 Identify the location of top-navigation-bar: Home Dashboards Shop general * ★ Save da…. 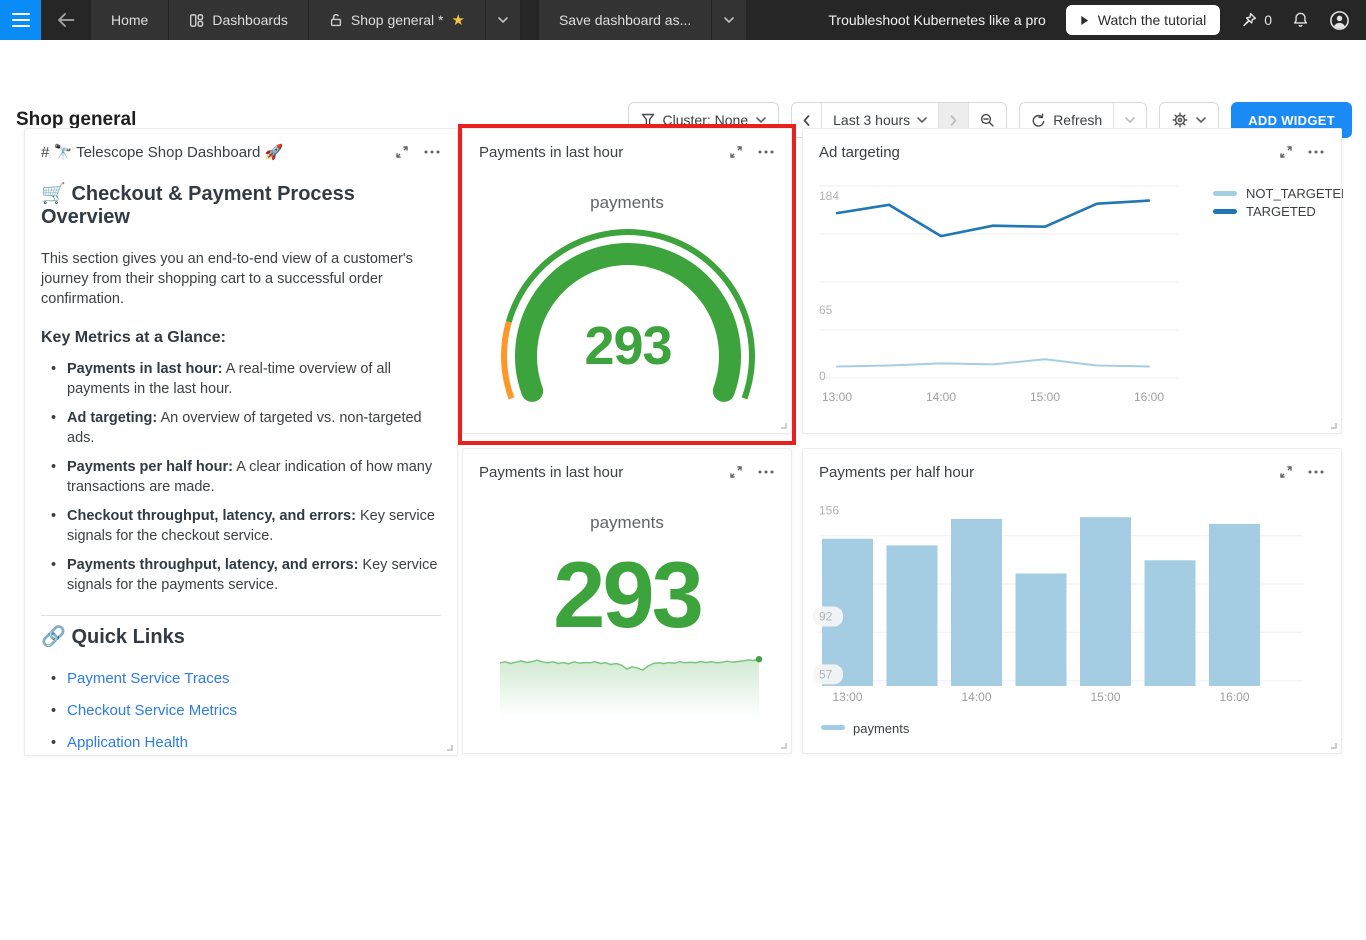
(683, 20).